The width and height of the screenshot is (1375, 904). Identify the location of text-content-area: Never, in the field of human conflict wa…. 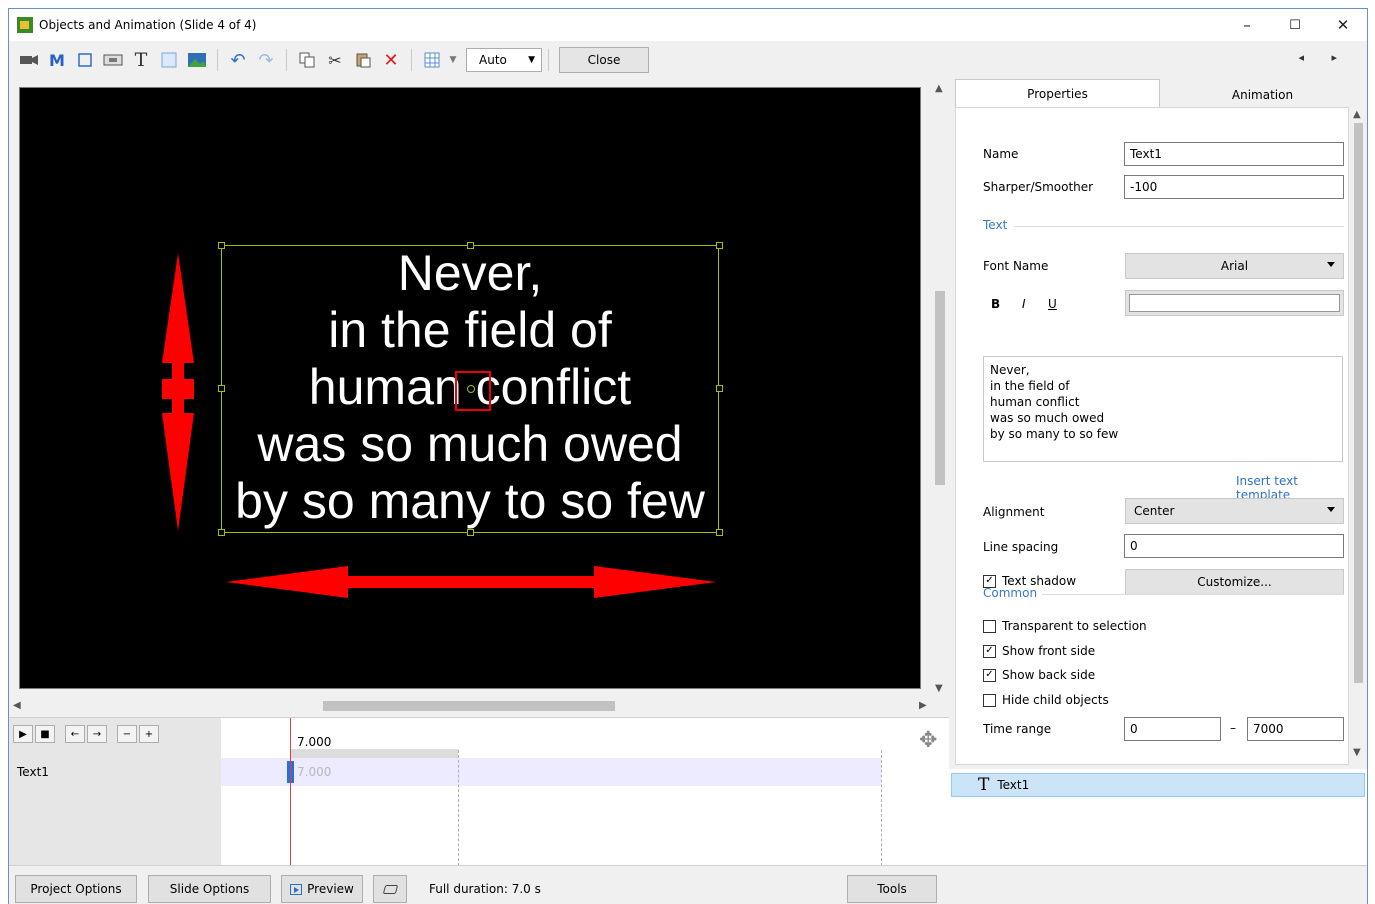
(1163, 409).